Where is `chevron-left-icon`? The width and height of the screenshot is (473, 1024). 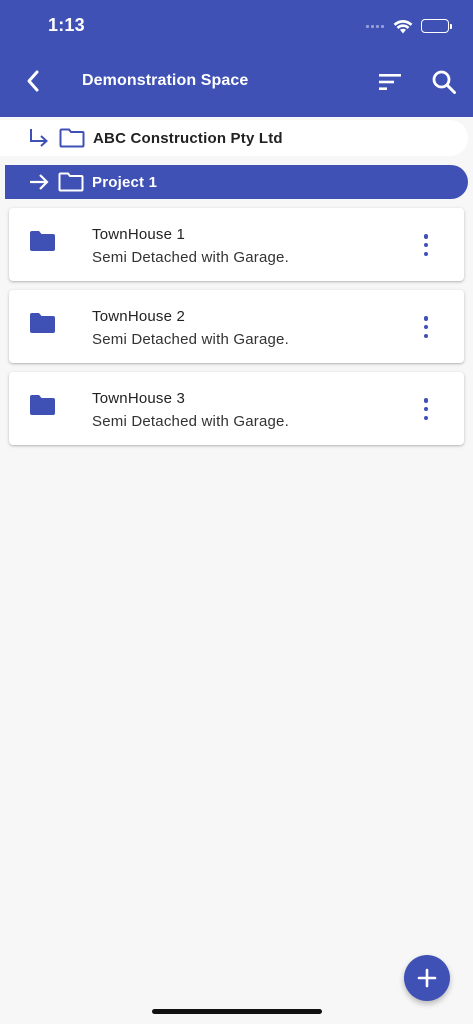
chevron-left-icon is located at coordinates (33, 81).